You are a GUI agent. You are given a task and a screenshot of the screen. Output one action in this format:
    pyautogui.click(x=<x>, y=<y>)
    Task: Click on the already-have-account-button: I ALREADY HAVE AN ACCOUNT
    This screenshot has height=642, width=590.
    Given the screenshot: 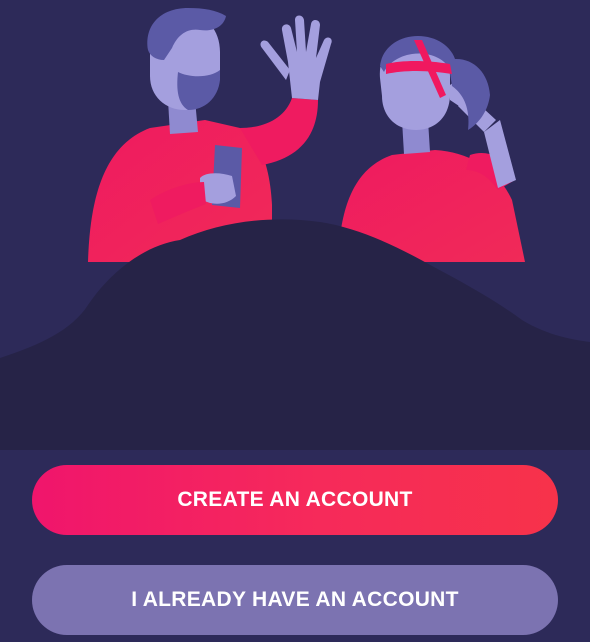 What is the action you would take?
    pyautogui.click(x=295, y=600)
    